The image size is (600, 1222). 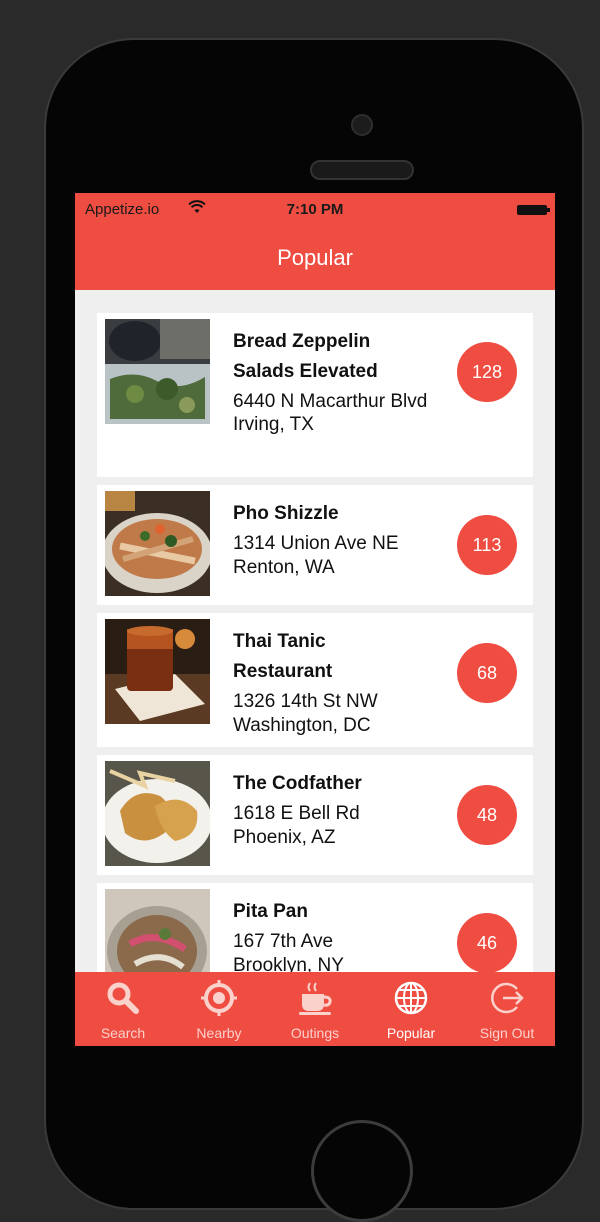 I want to click on nav-bar: Popular, so click(x=315, y=257).